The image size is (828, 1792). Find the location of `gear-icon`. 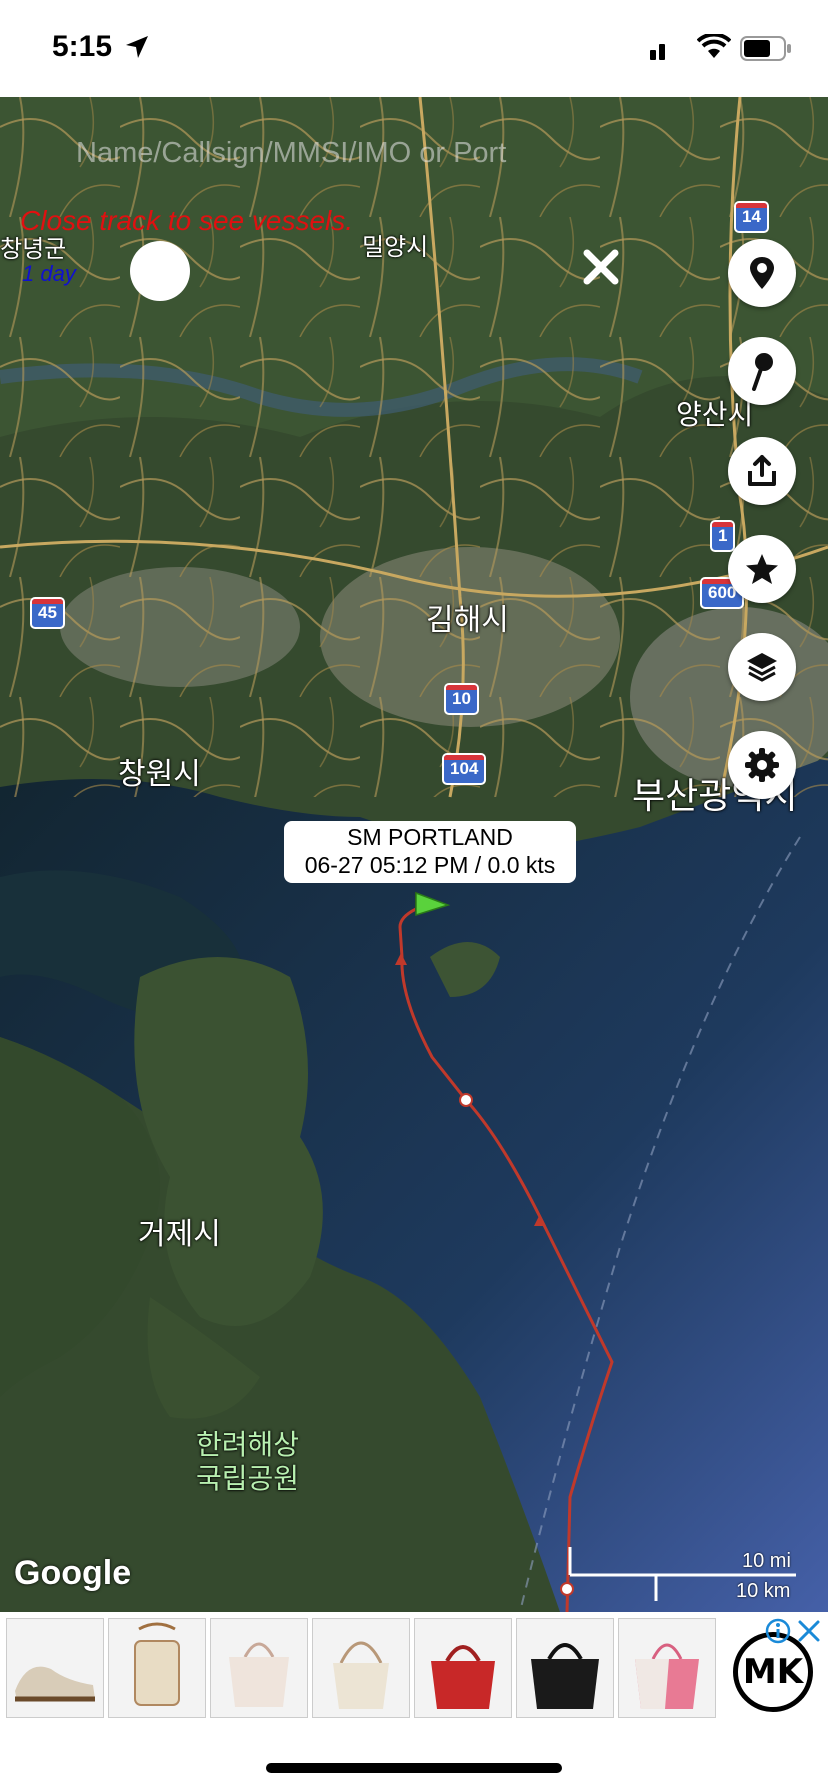

gear-icon is located at coordinates (762, 765).